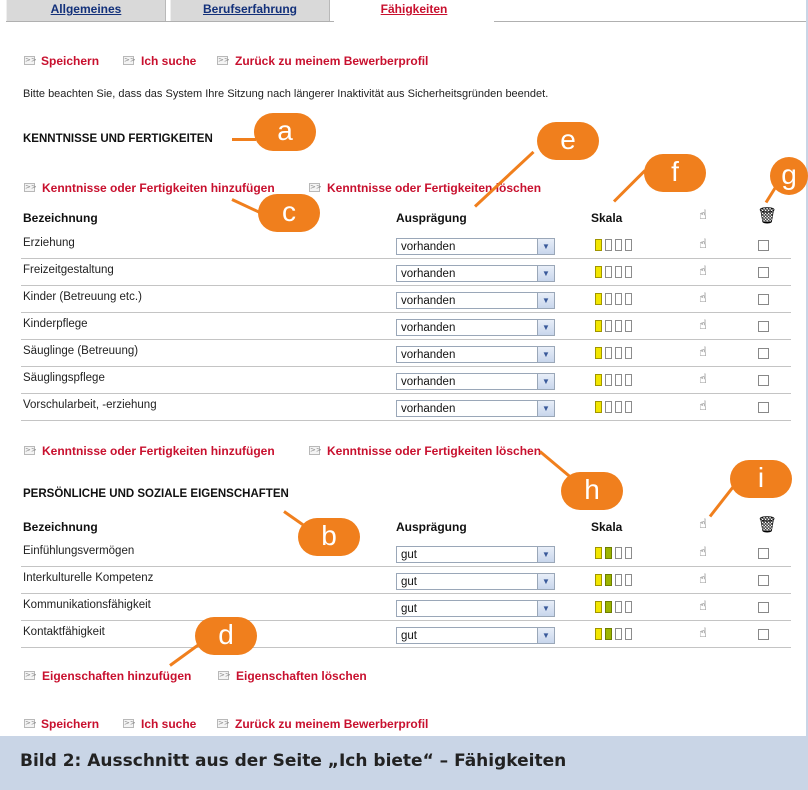  I want to click on row-name: Freizeitgestaltung, so click(68, 270).